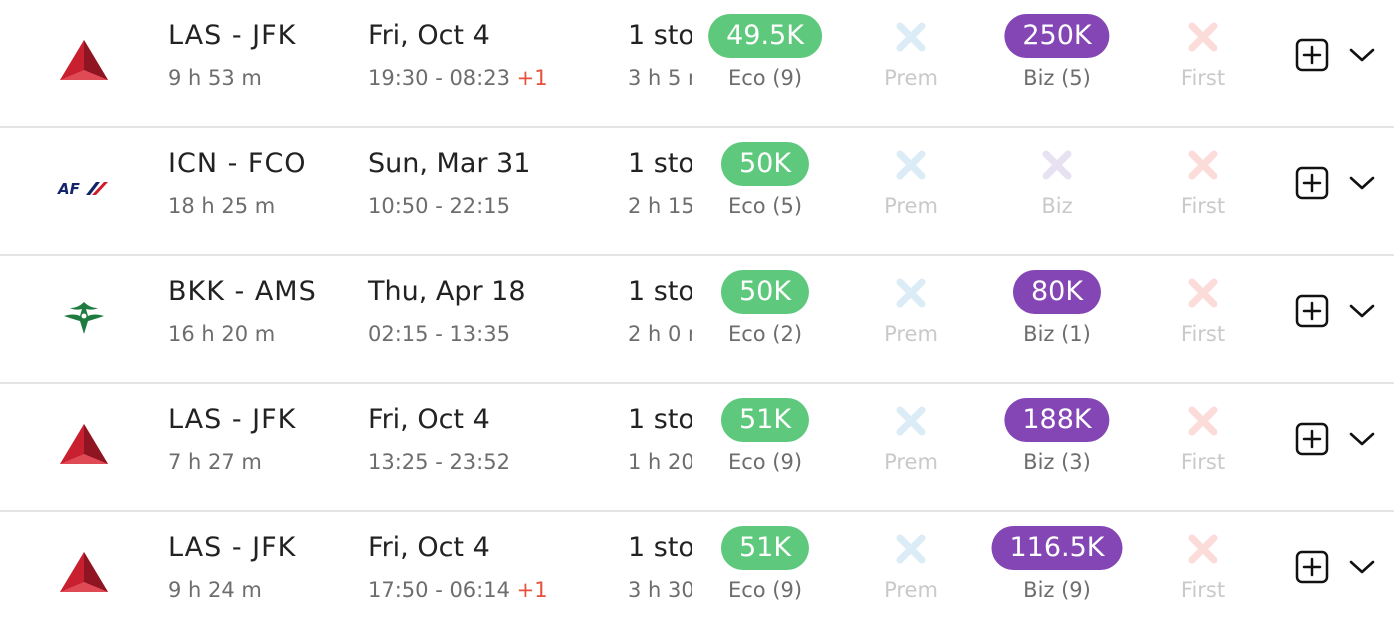 This screenshot has height=640, width=1394. Describe the element at coordinates (439, 590) in the screenshot. I see `time-range: 17:50 - 06:14` at that location.